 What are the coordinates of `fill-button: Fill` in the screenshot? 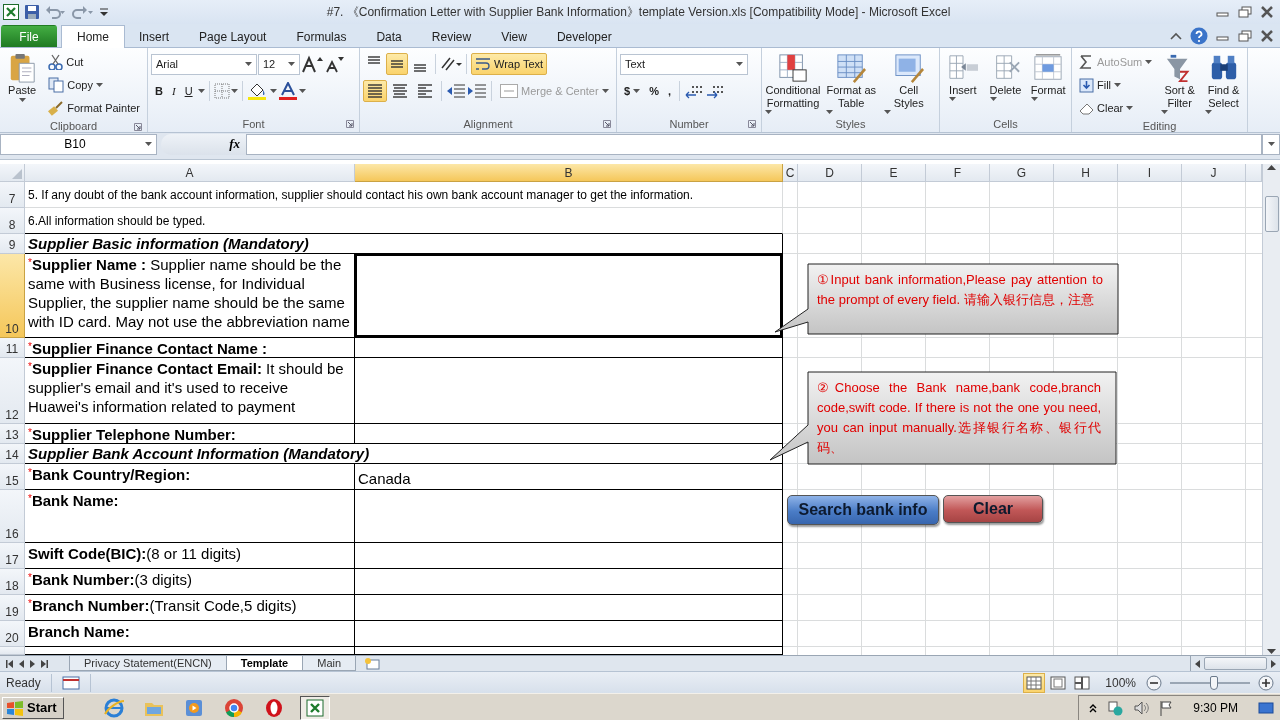 It's located at (1116, 85).